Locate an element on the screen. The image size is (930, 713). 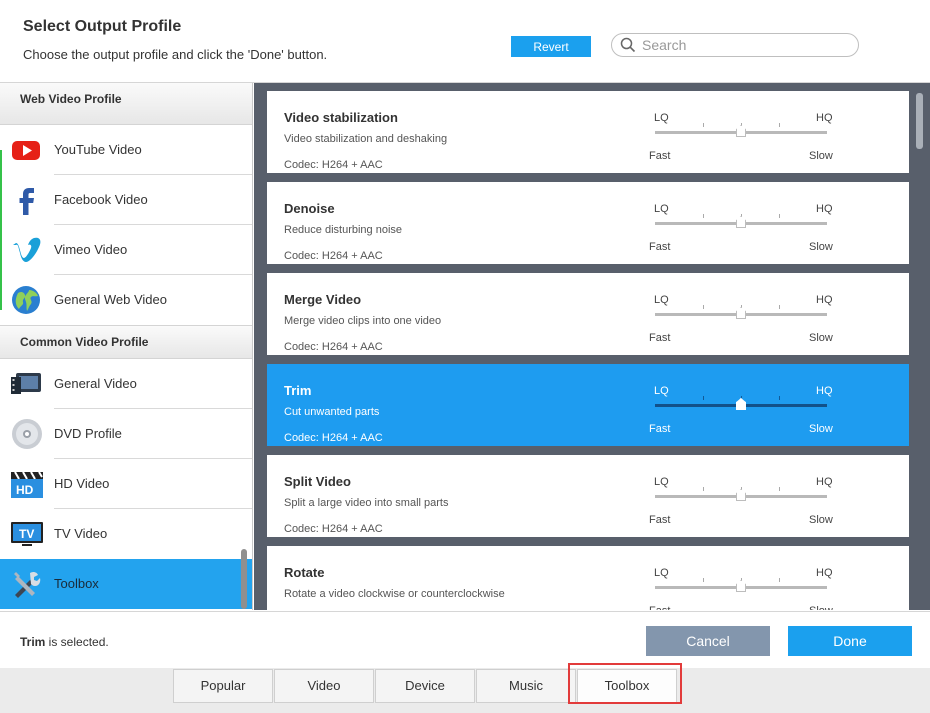
background-window-edge is located at coordinates (1, 230).